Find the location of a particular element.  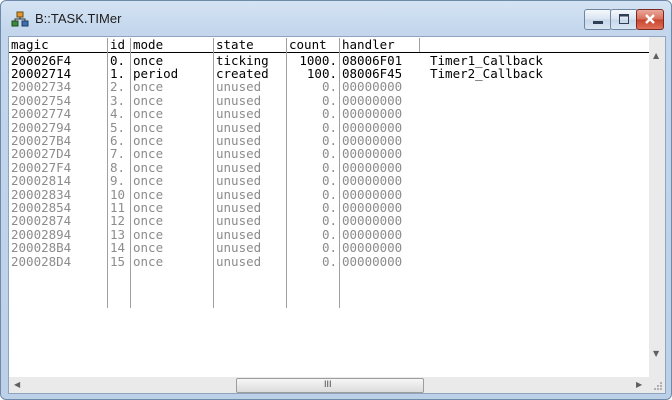

cell-magic: 20002714 is located at coordinates (41, 73).